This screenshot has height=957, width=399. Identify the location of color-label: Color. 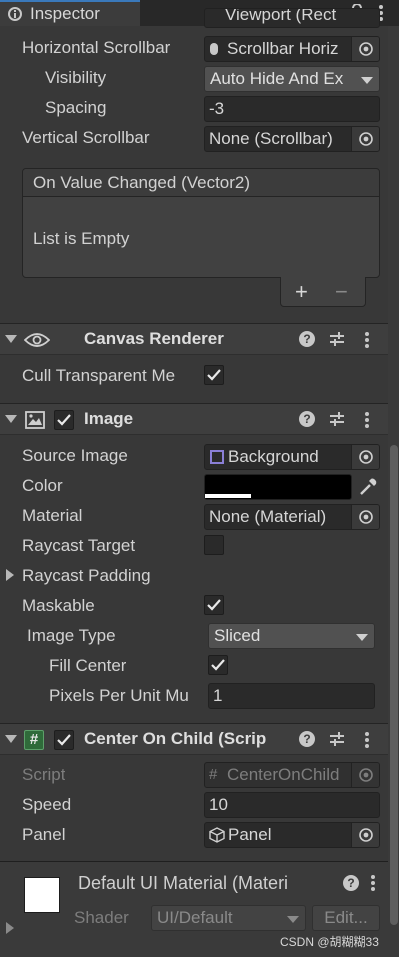
(42, 485).